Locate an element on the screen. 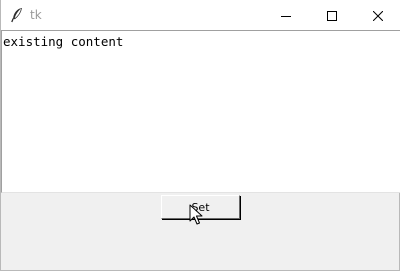 This screenshot has height=271, width=400. minimize-button is located at coordinates (286, 15).